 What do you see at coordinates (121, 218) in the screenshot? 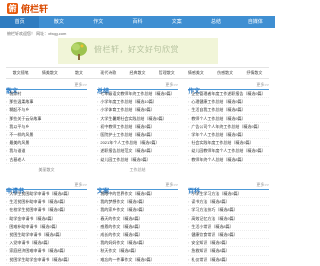
I see `list-item-label: 春天的作文（精选8篇）` at bounding box center [121, 218].